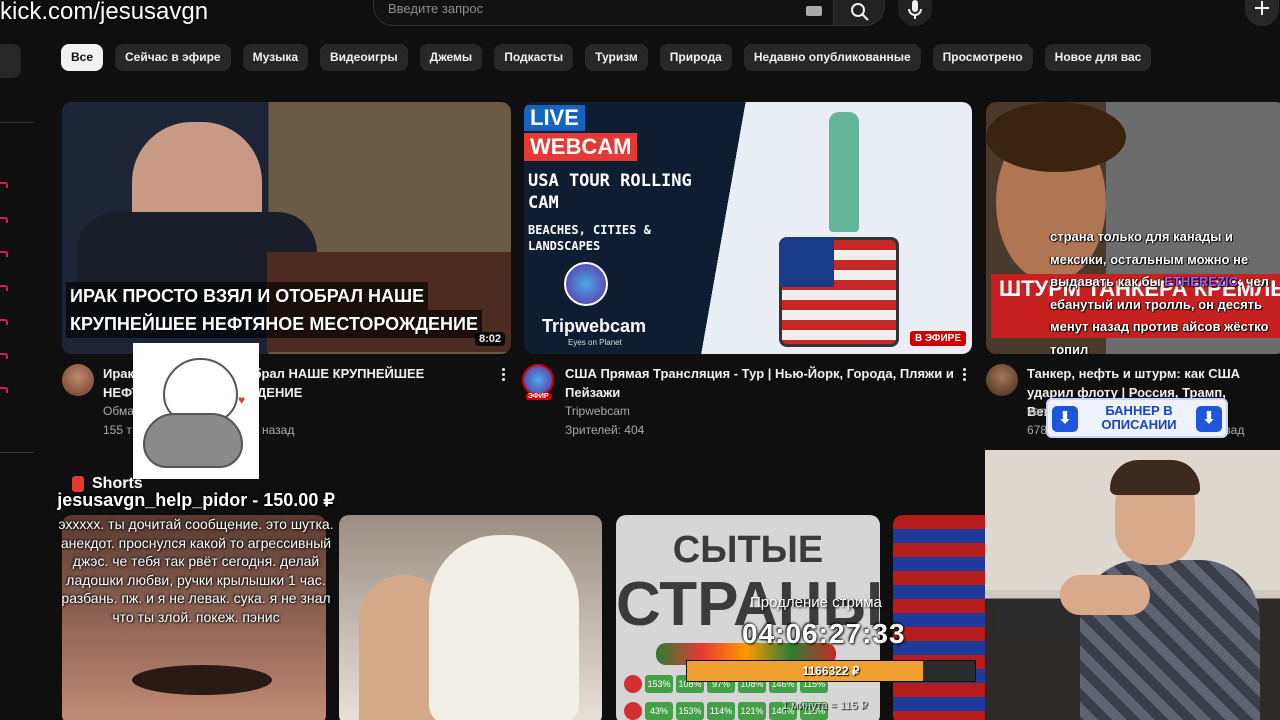 The height and width of the screenshot is (720, 1280). Describe the element at coordinates (1201, 281) in the screenshot. I see `chat-username: ETHEREZIC` at that location.